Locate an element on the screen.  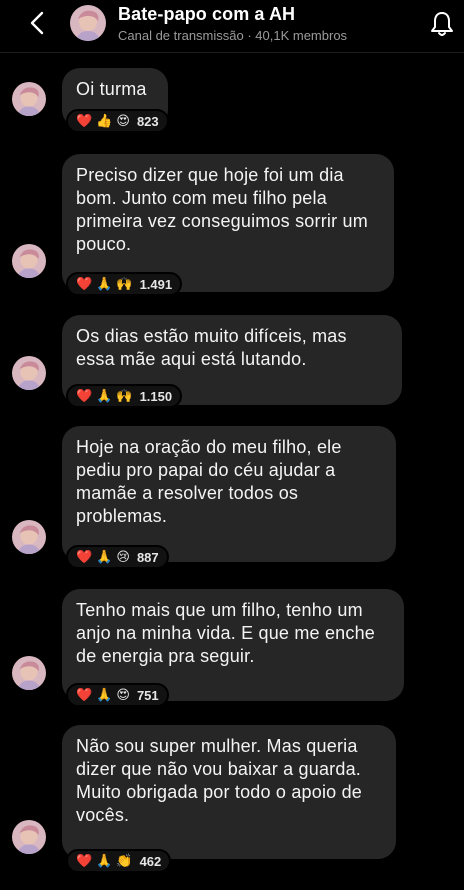
channel-subtitle: Canal de transmissão · 40,1K membros is located at coordinates (233, 35).